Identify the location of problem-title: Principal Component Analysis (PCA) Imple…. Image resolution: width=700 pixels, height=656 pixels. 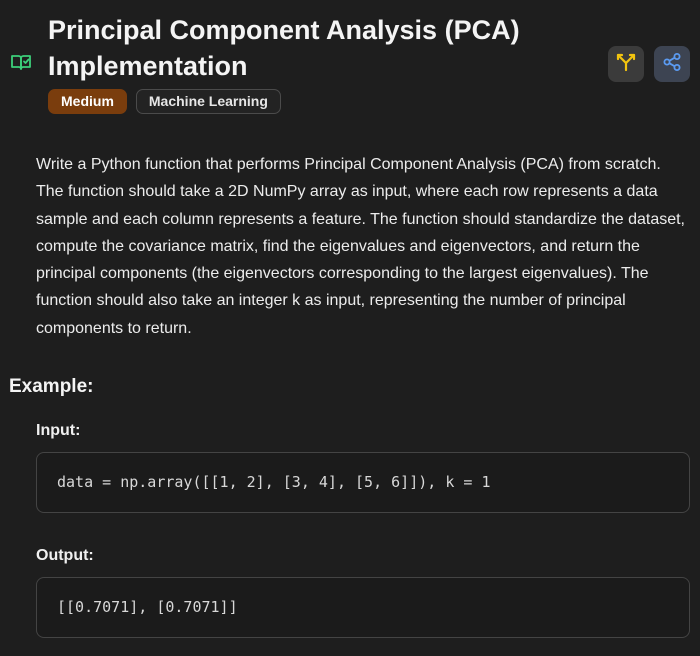
(284, 48).